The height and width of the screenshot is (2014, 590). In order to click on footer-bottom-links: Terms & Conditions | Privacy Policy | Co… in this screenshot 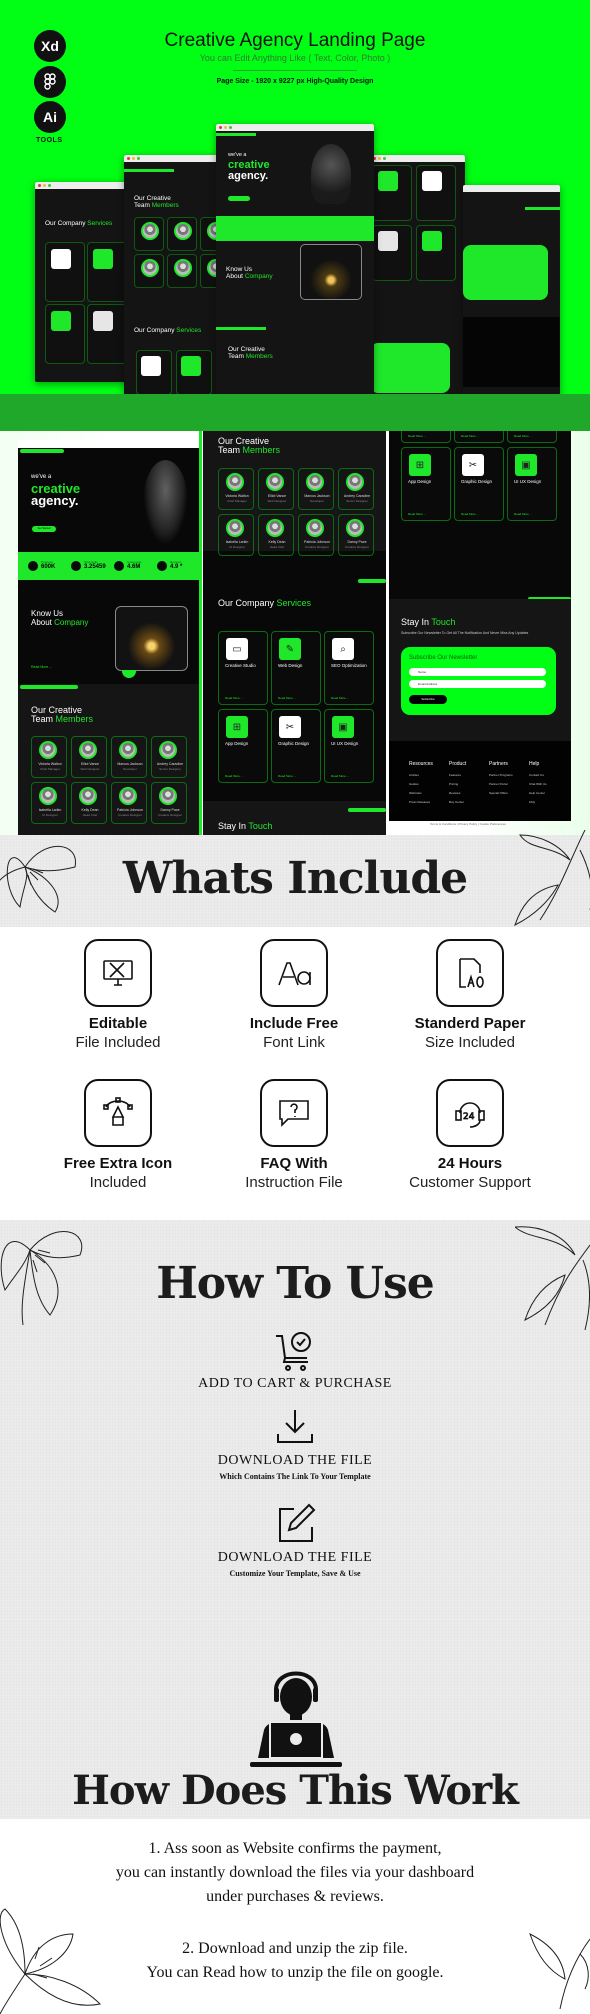, I will do `click(468, 824)`.